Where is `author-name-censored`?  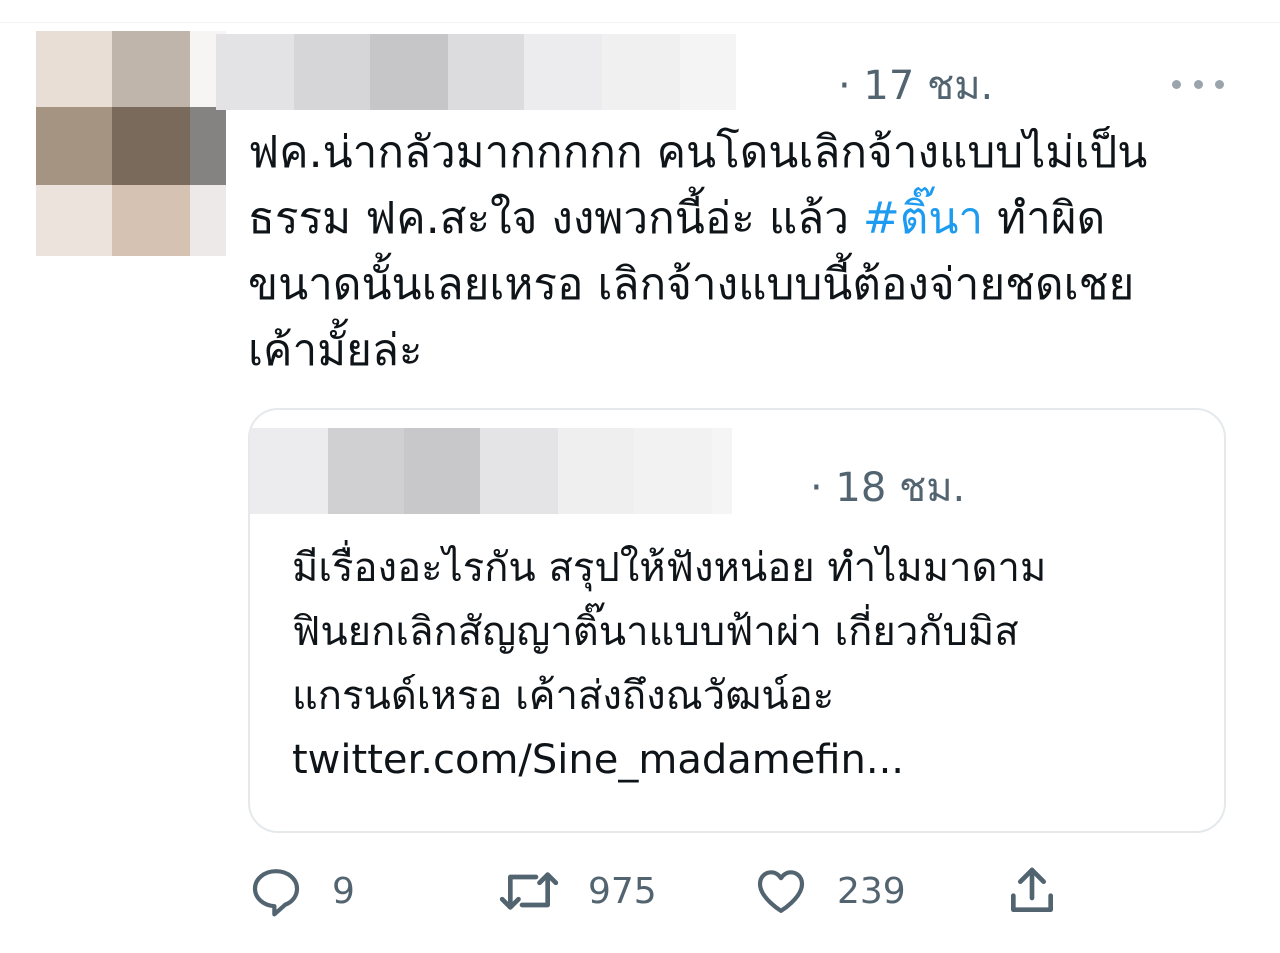 author-name-censored is located at coordinates (476, 72).